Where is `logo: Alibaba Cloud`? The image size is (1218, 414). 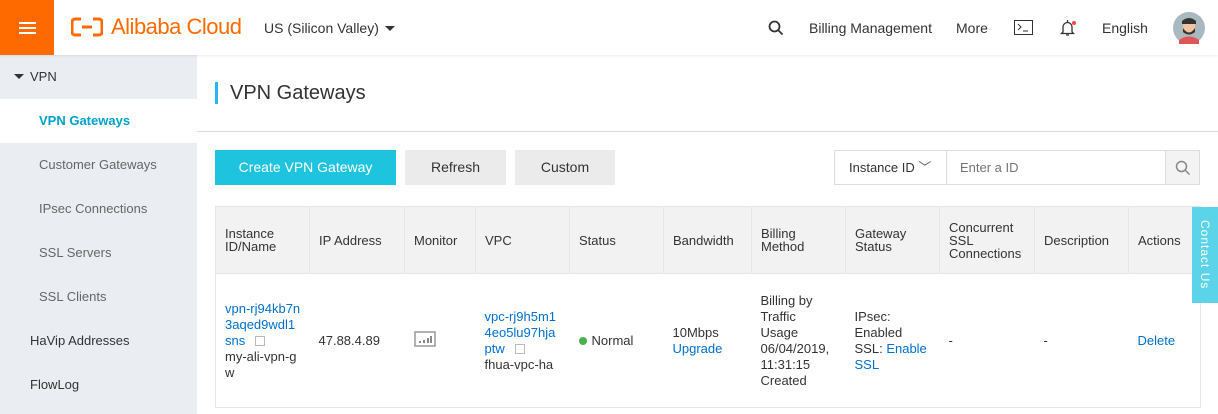
logo: Alibaba Cloud is located at coordinates (156, 27).